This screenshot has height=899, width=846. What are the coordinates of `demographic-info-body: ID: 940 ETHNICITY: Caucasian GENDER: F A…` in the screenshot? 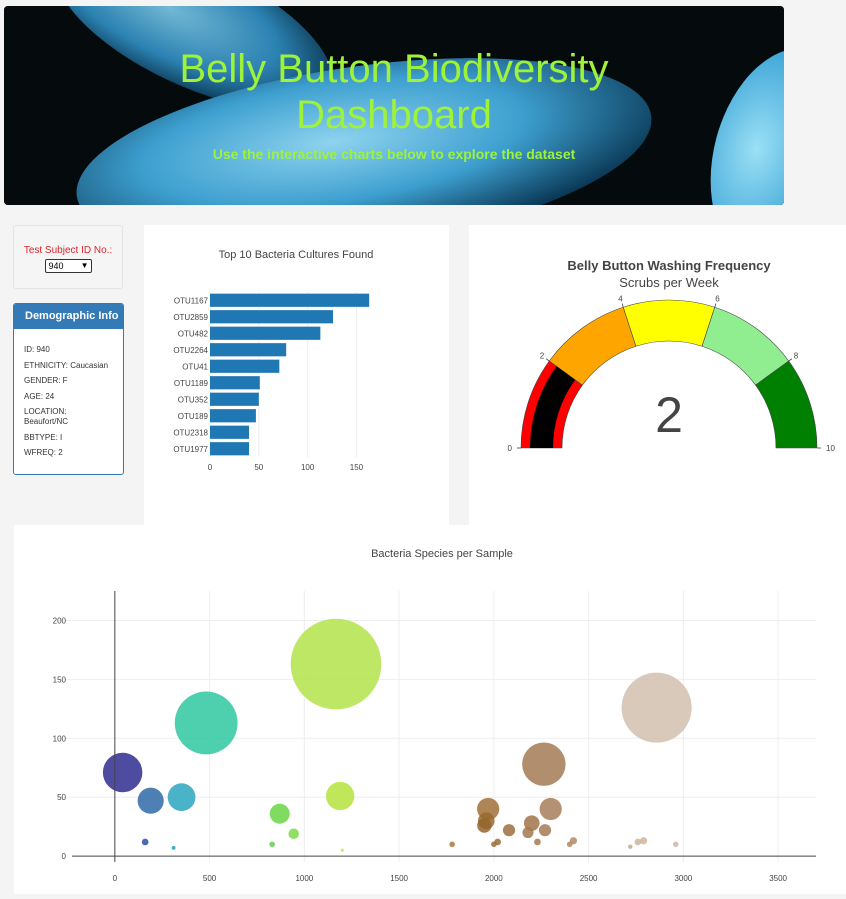 It's located at (68, 393).